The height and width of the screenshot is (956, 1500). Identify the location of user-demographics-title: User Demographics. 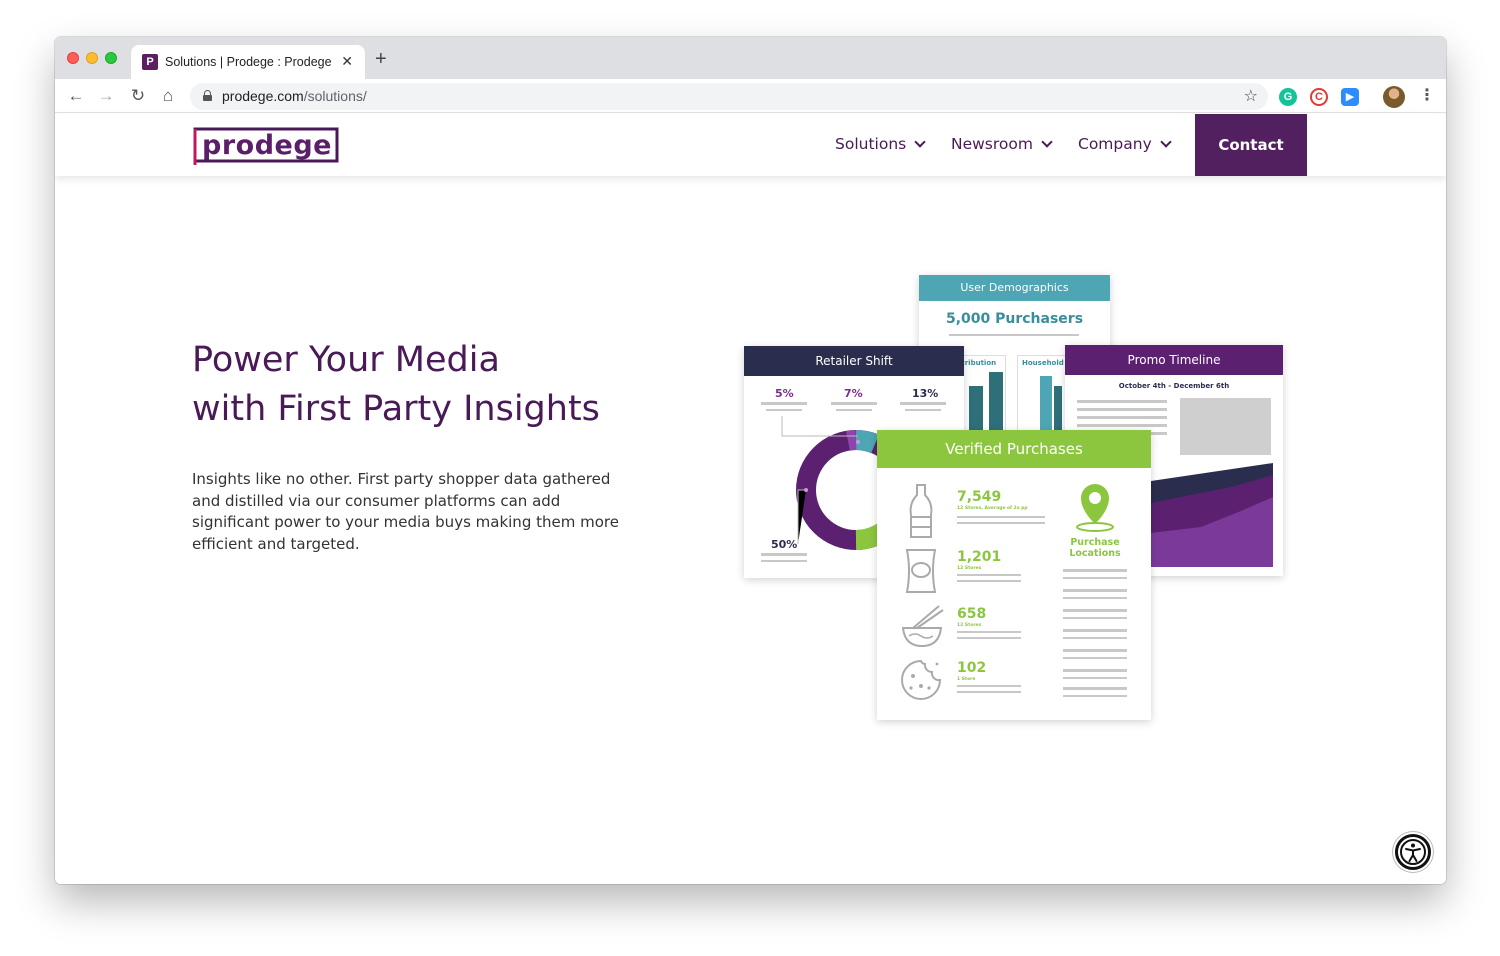
(1014, 288).